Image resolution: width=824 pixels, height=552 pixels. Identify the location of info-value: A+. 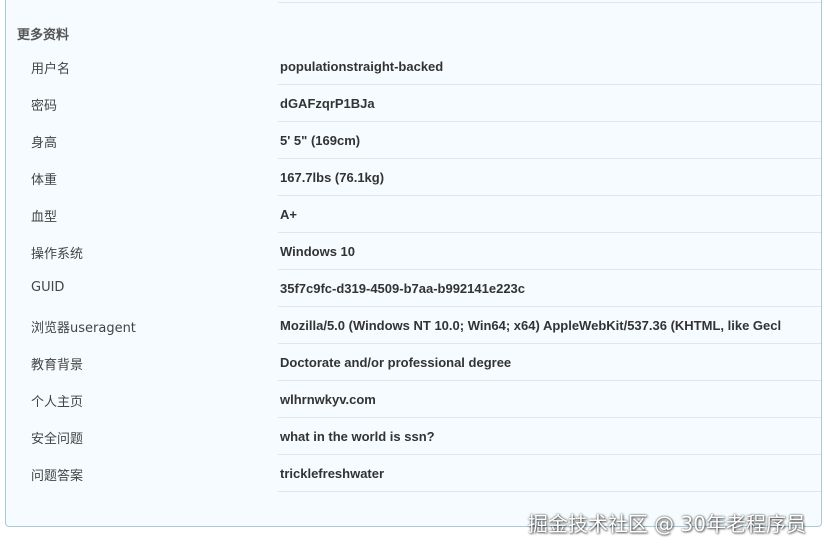
(288, 214).